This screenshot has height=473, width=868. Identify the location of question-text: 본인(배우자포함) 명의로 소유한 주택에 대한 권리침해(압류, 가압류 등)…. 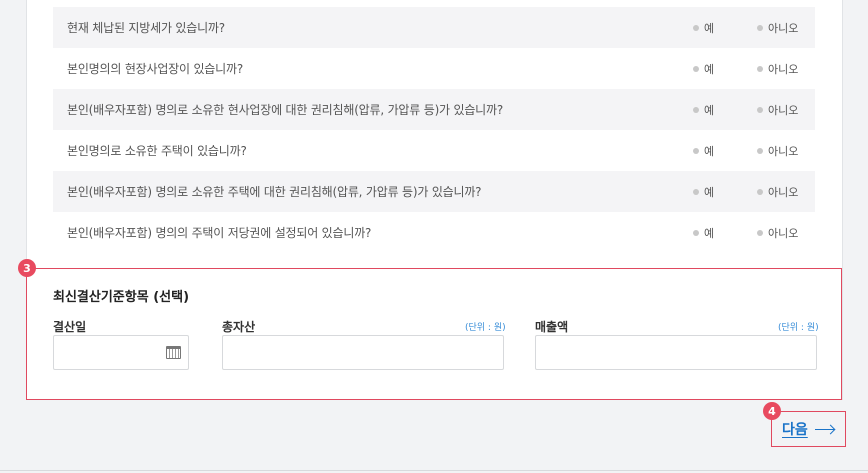
(274, 192).